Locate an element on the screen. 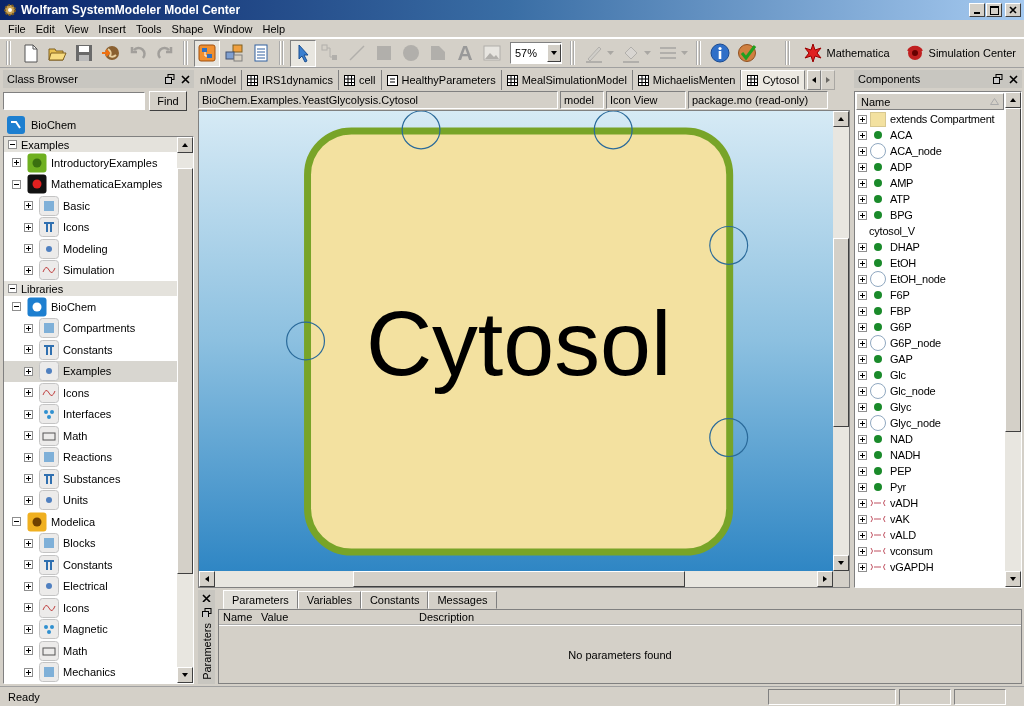 Image resolution: width=1024 pixels, height=706 pixels. component-name: vALD is located at coordinates (903, 535).